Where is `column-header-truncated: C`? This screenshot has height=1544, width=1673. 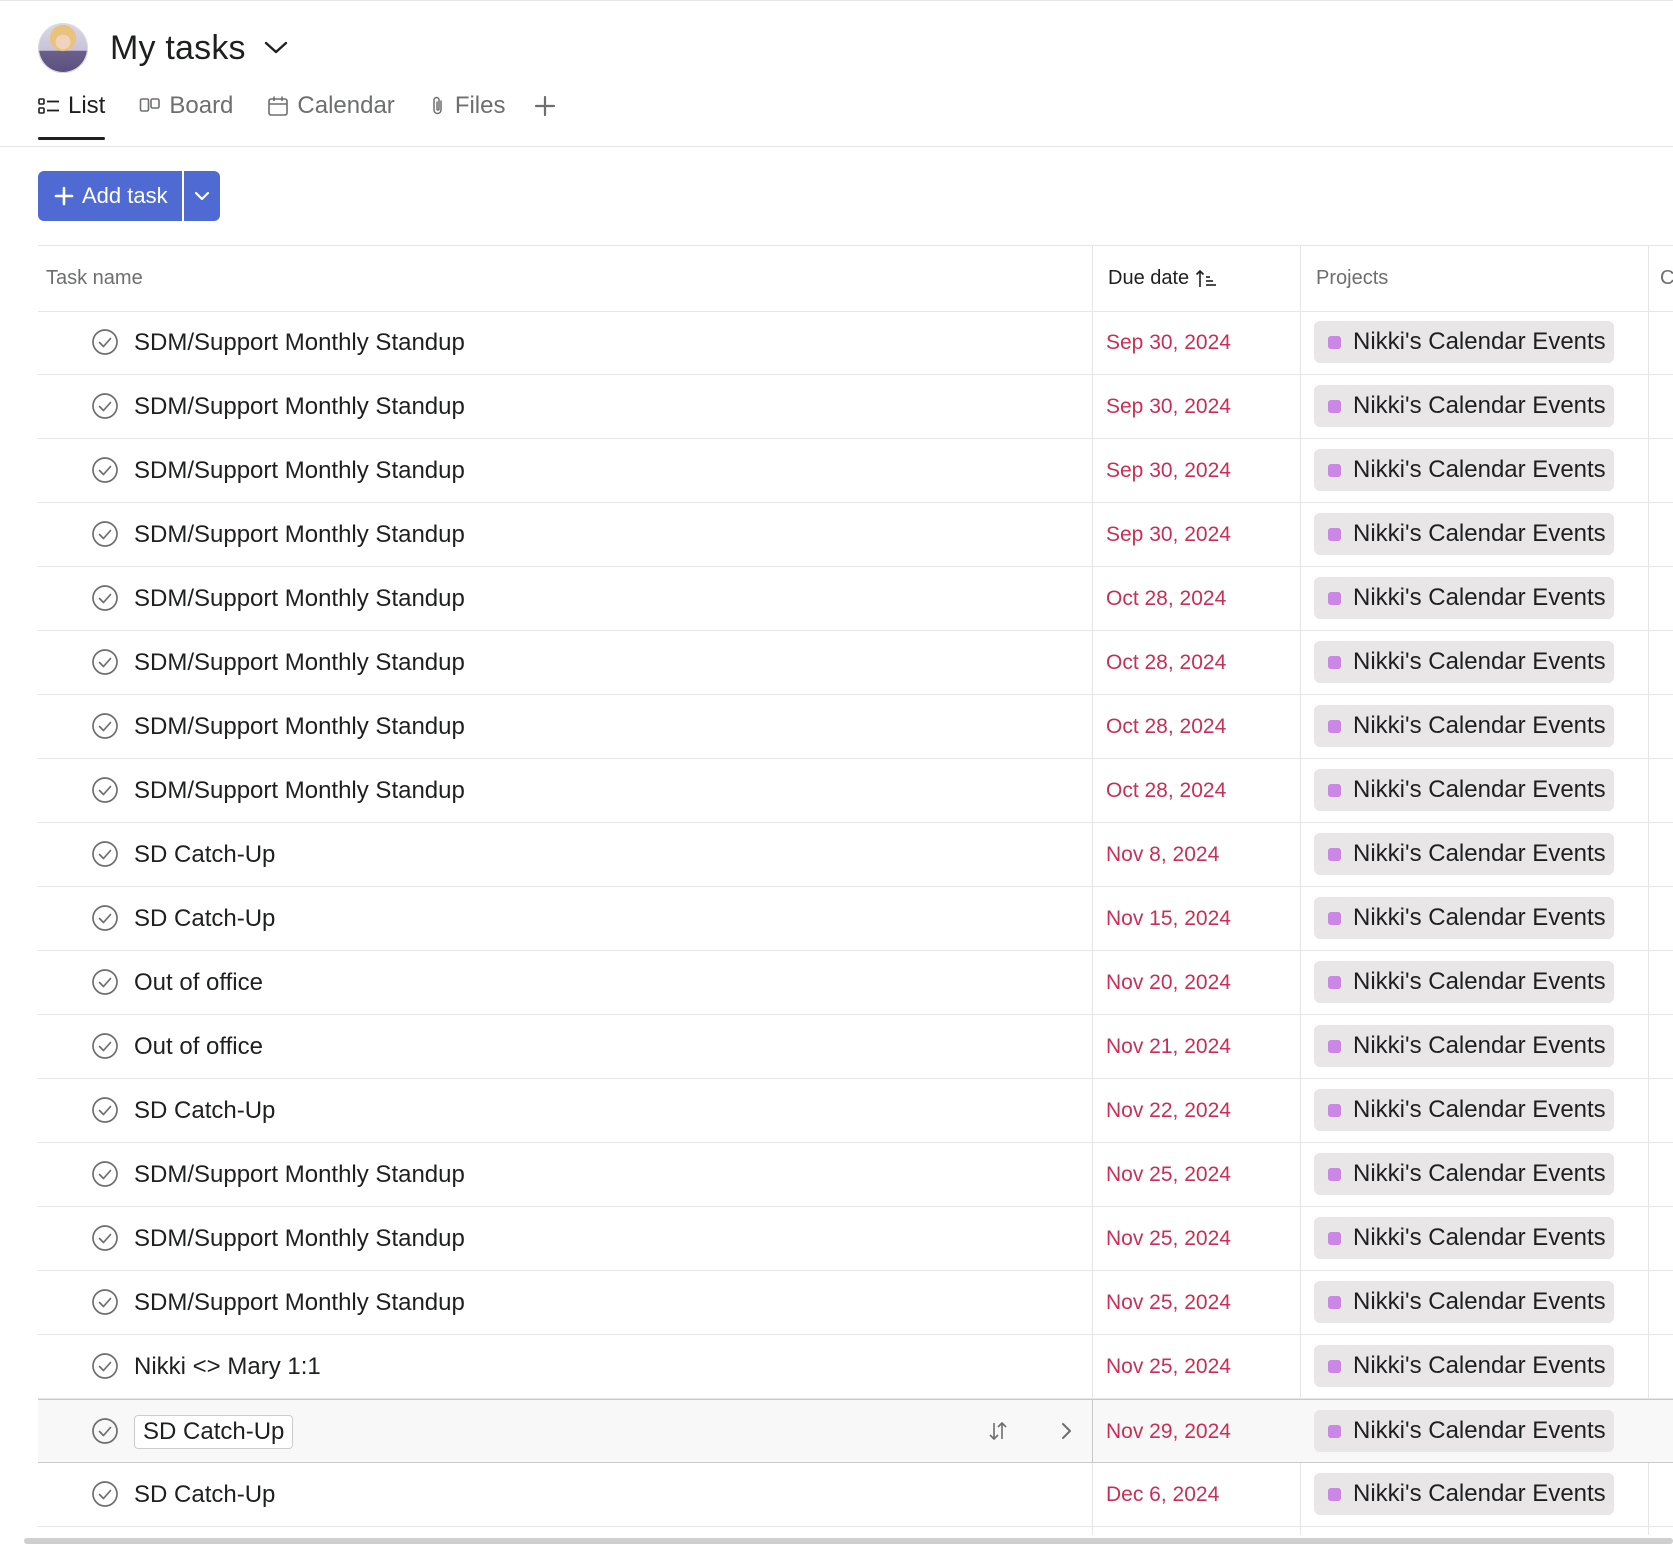
column-header-truncated: C is located at coordinates (1666, 278).